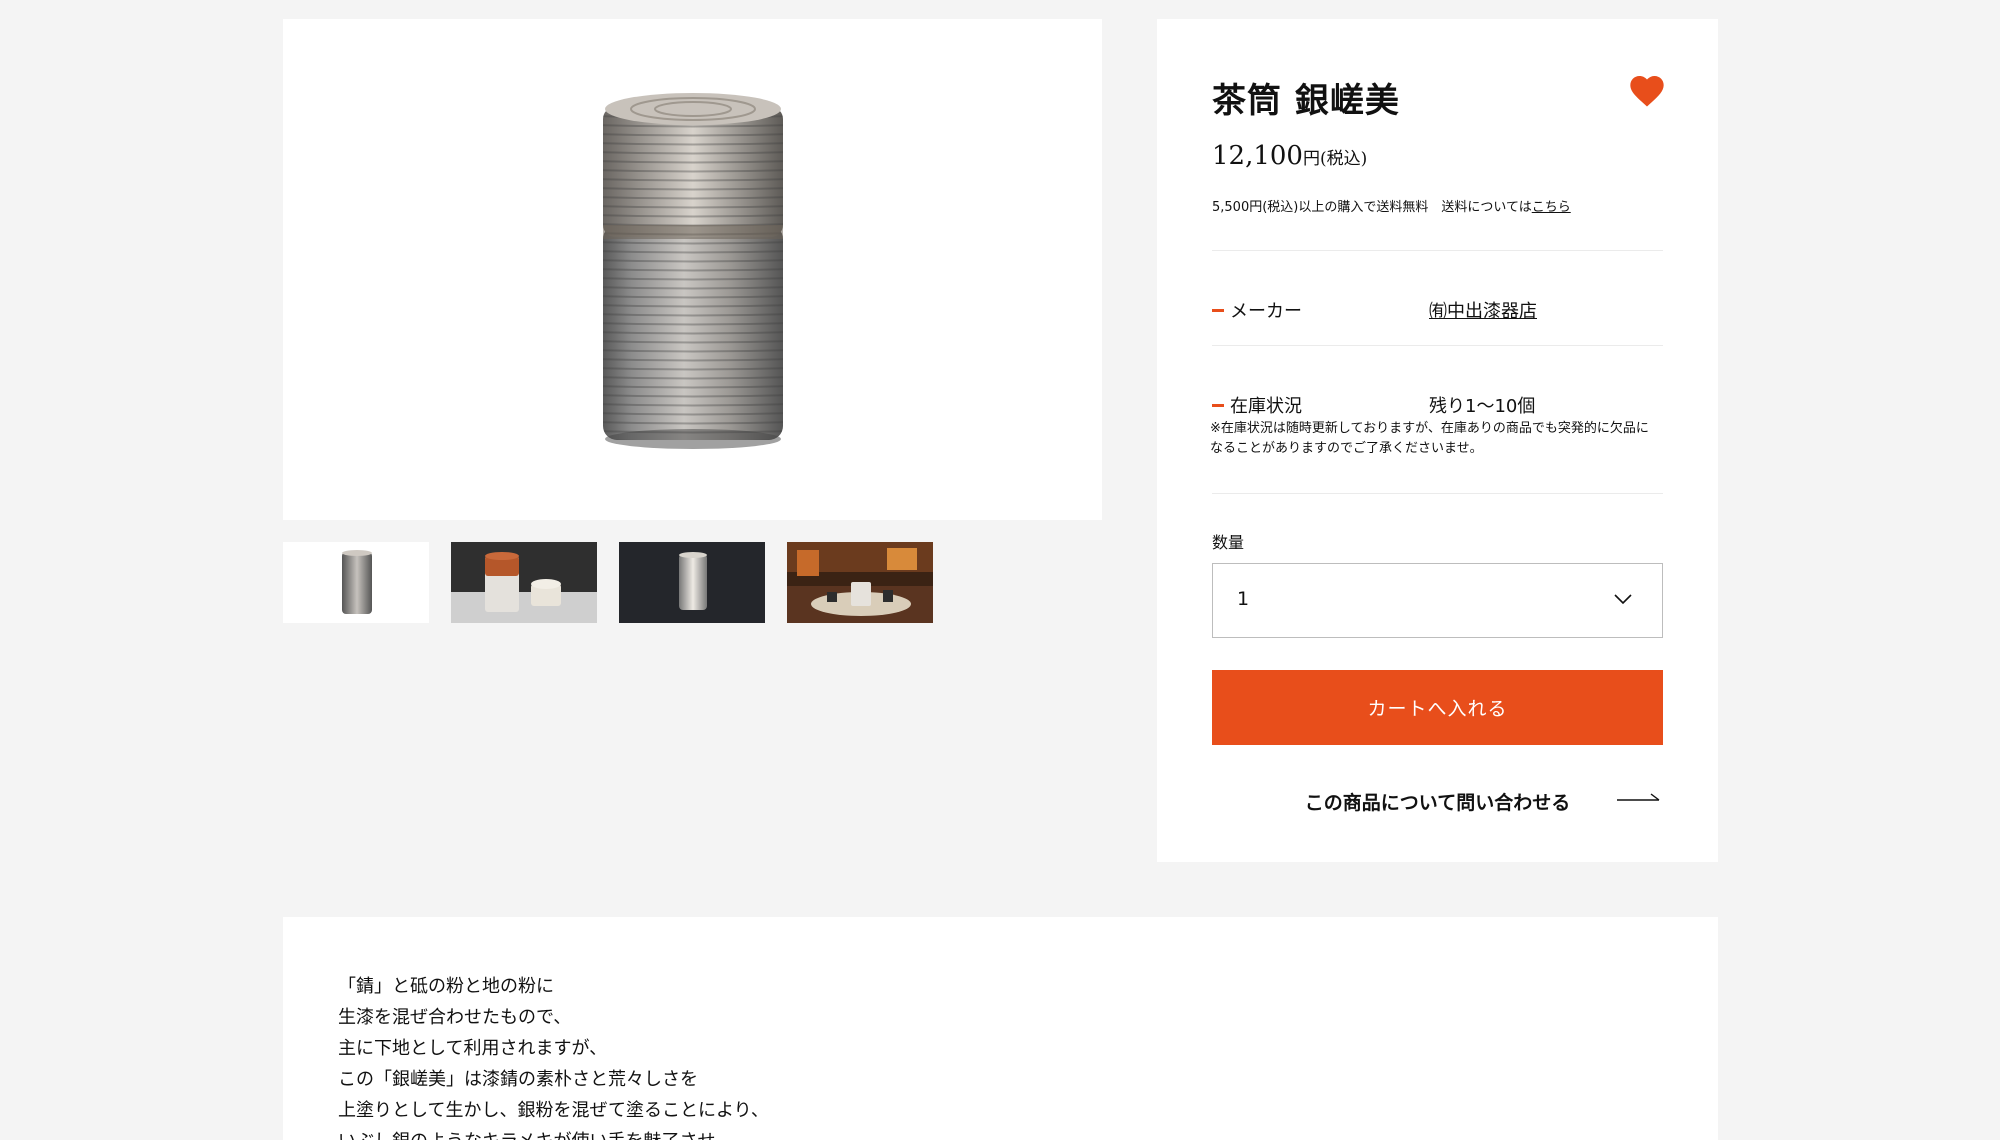  I want to click on favorite-button, so click(1647, 91).